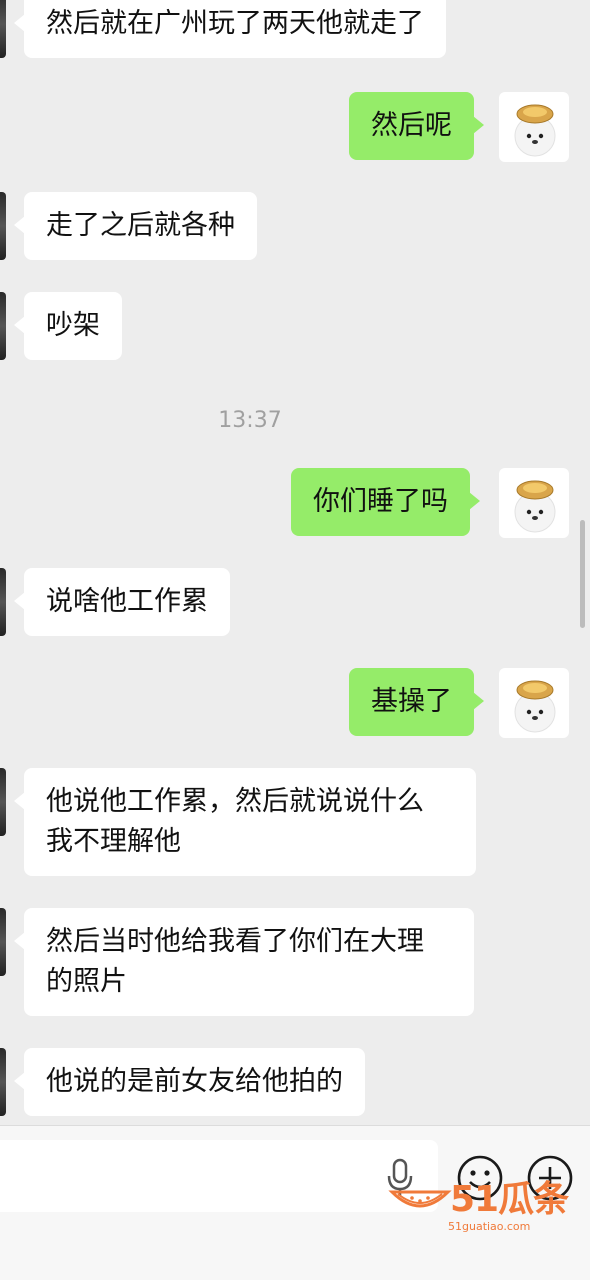 The height and width of the screenshot is (1280, 590). I want to click on message-bubble-sent: 基操了, so click(416, 702).